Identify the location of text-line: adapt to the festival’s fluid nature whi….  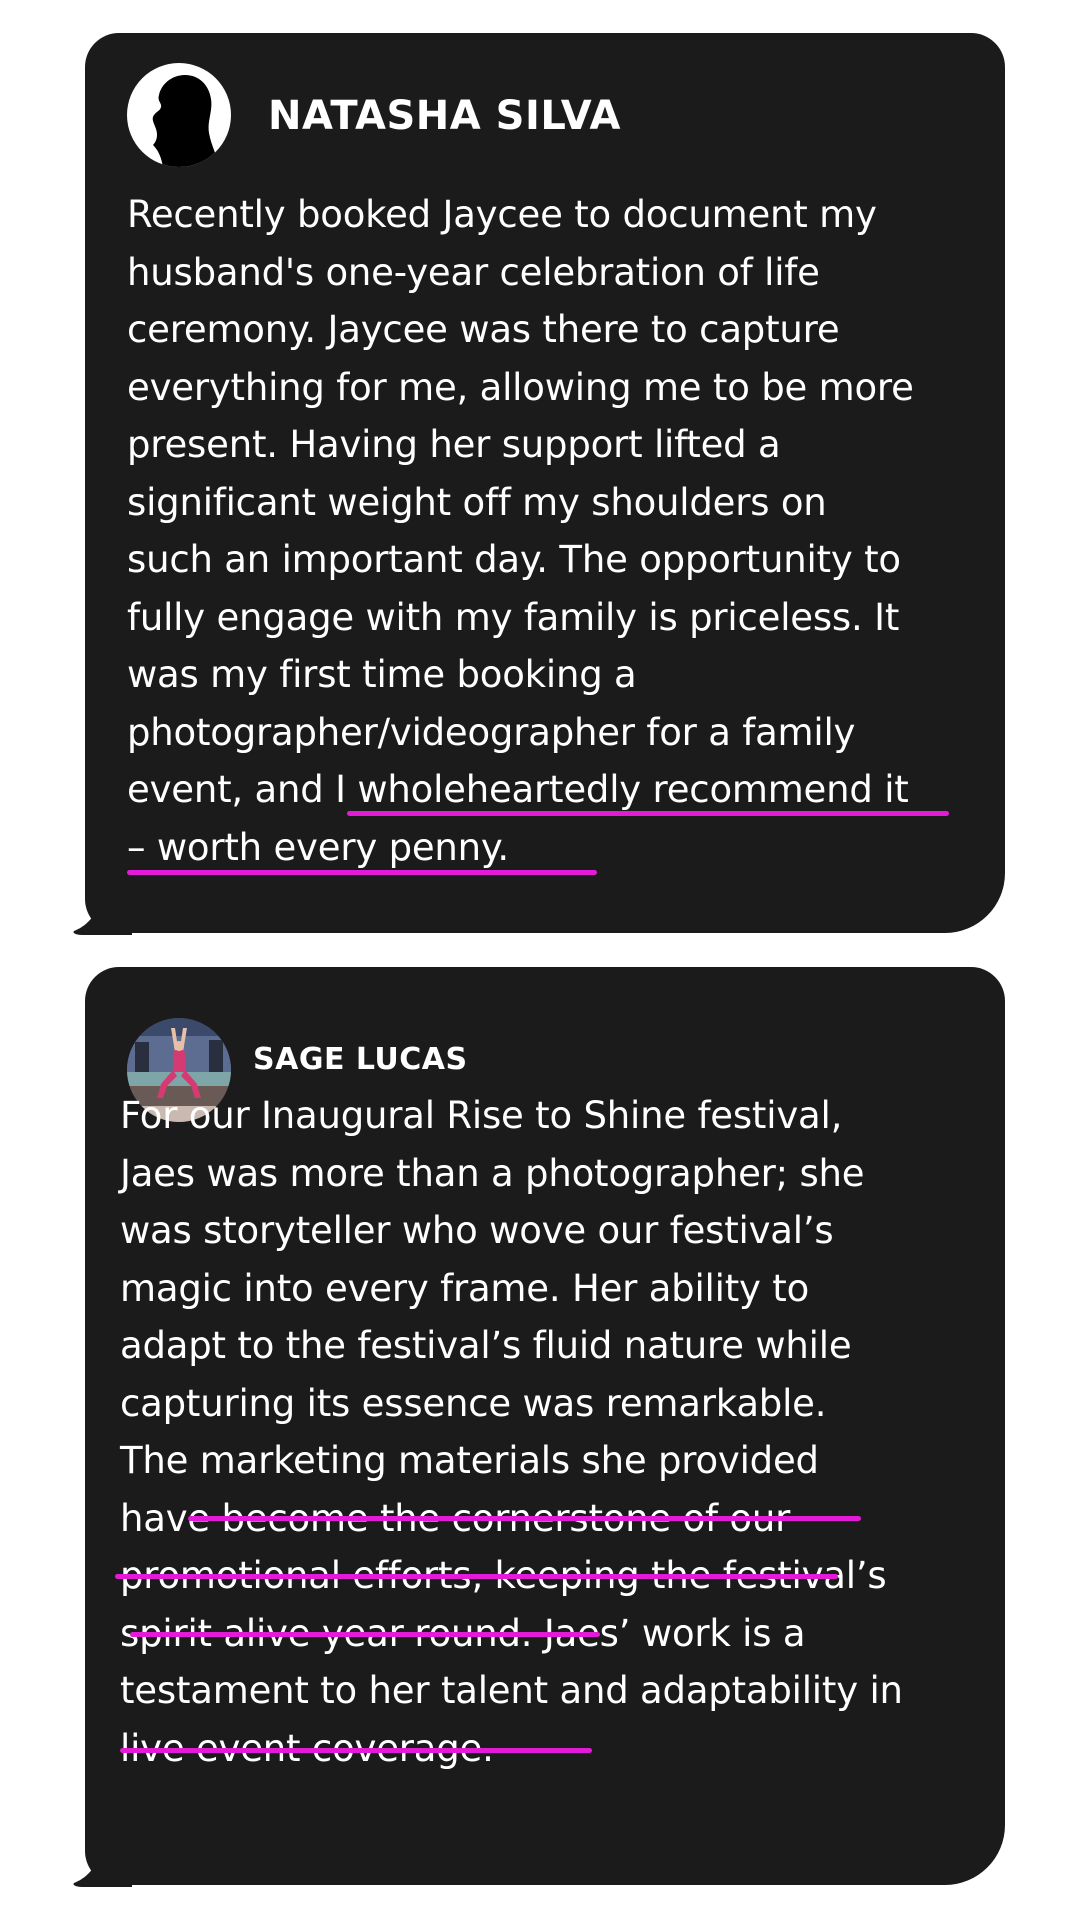
(486, 1345).